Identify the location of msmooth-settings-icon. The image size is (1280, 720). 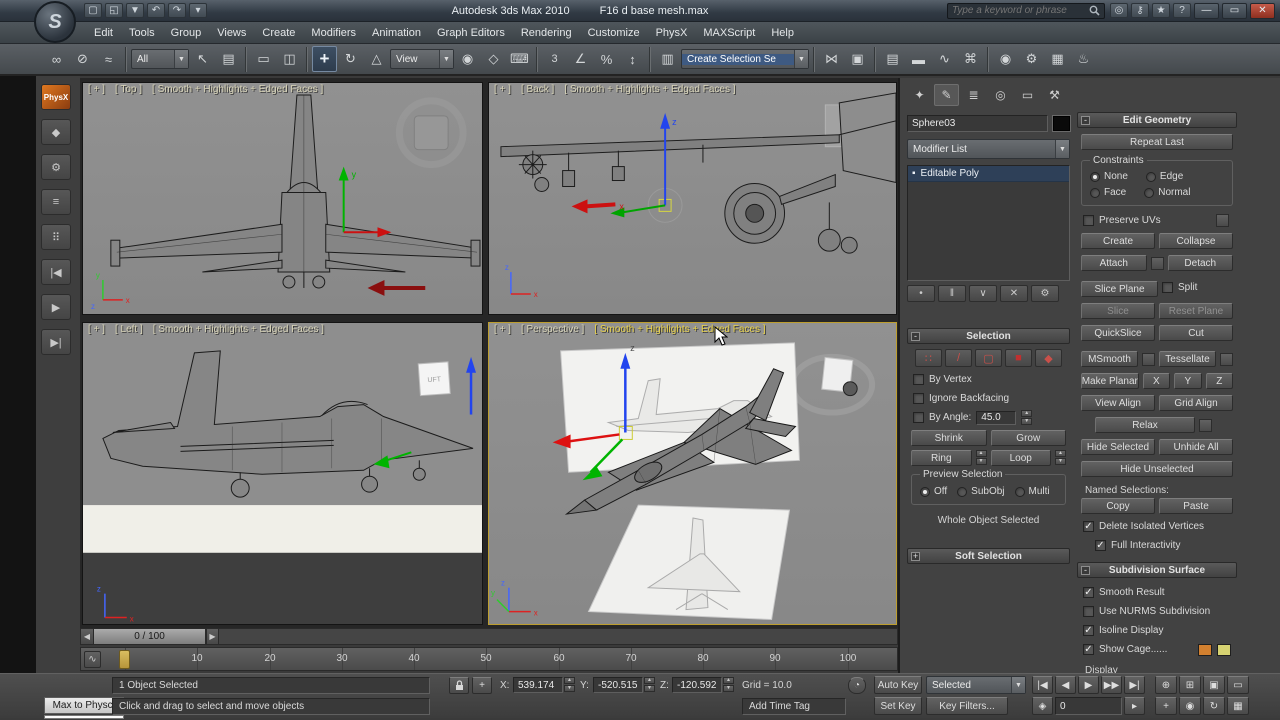
(1148, 359).